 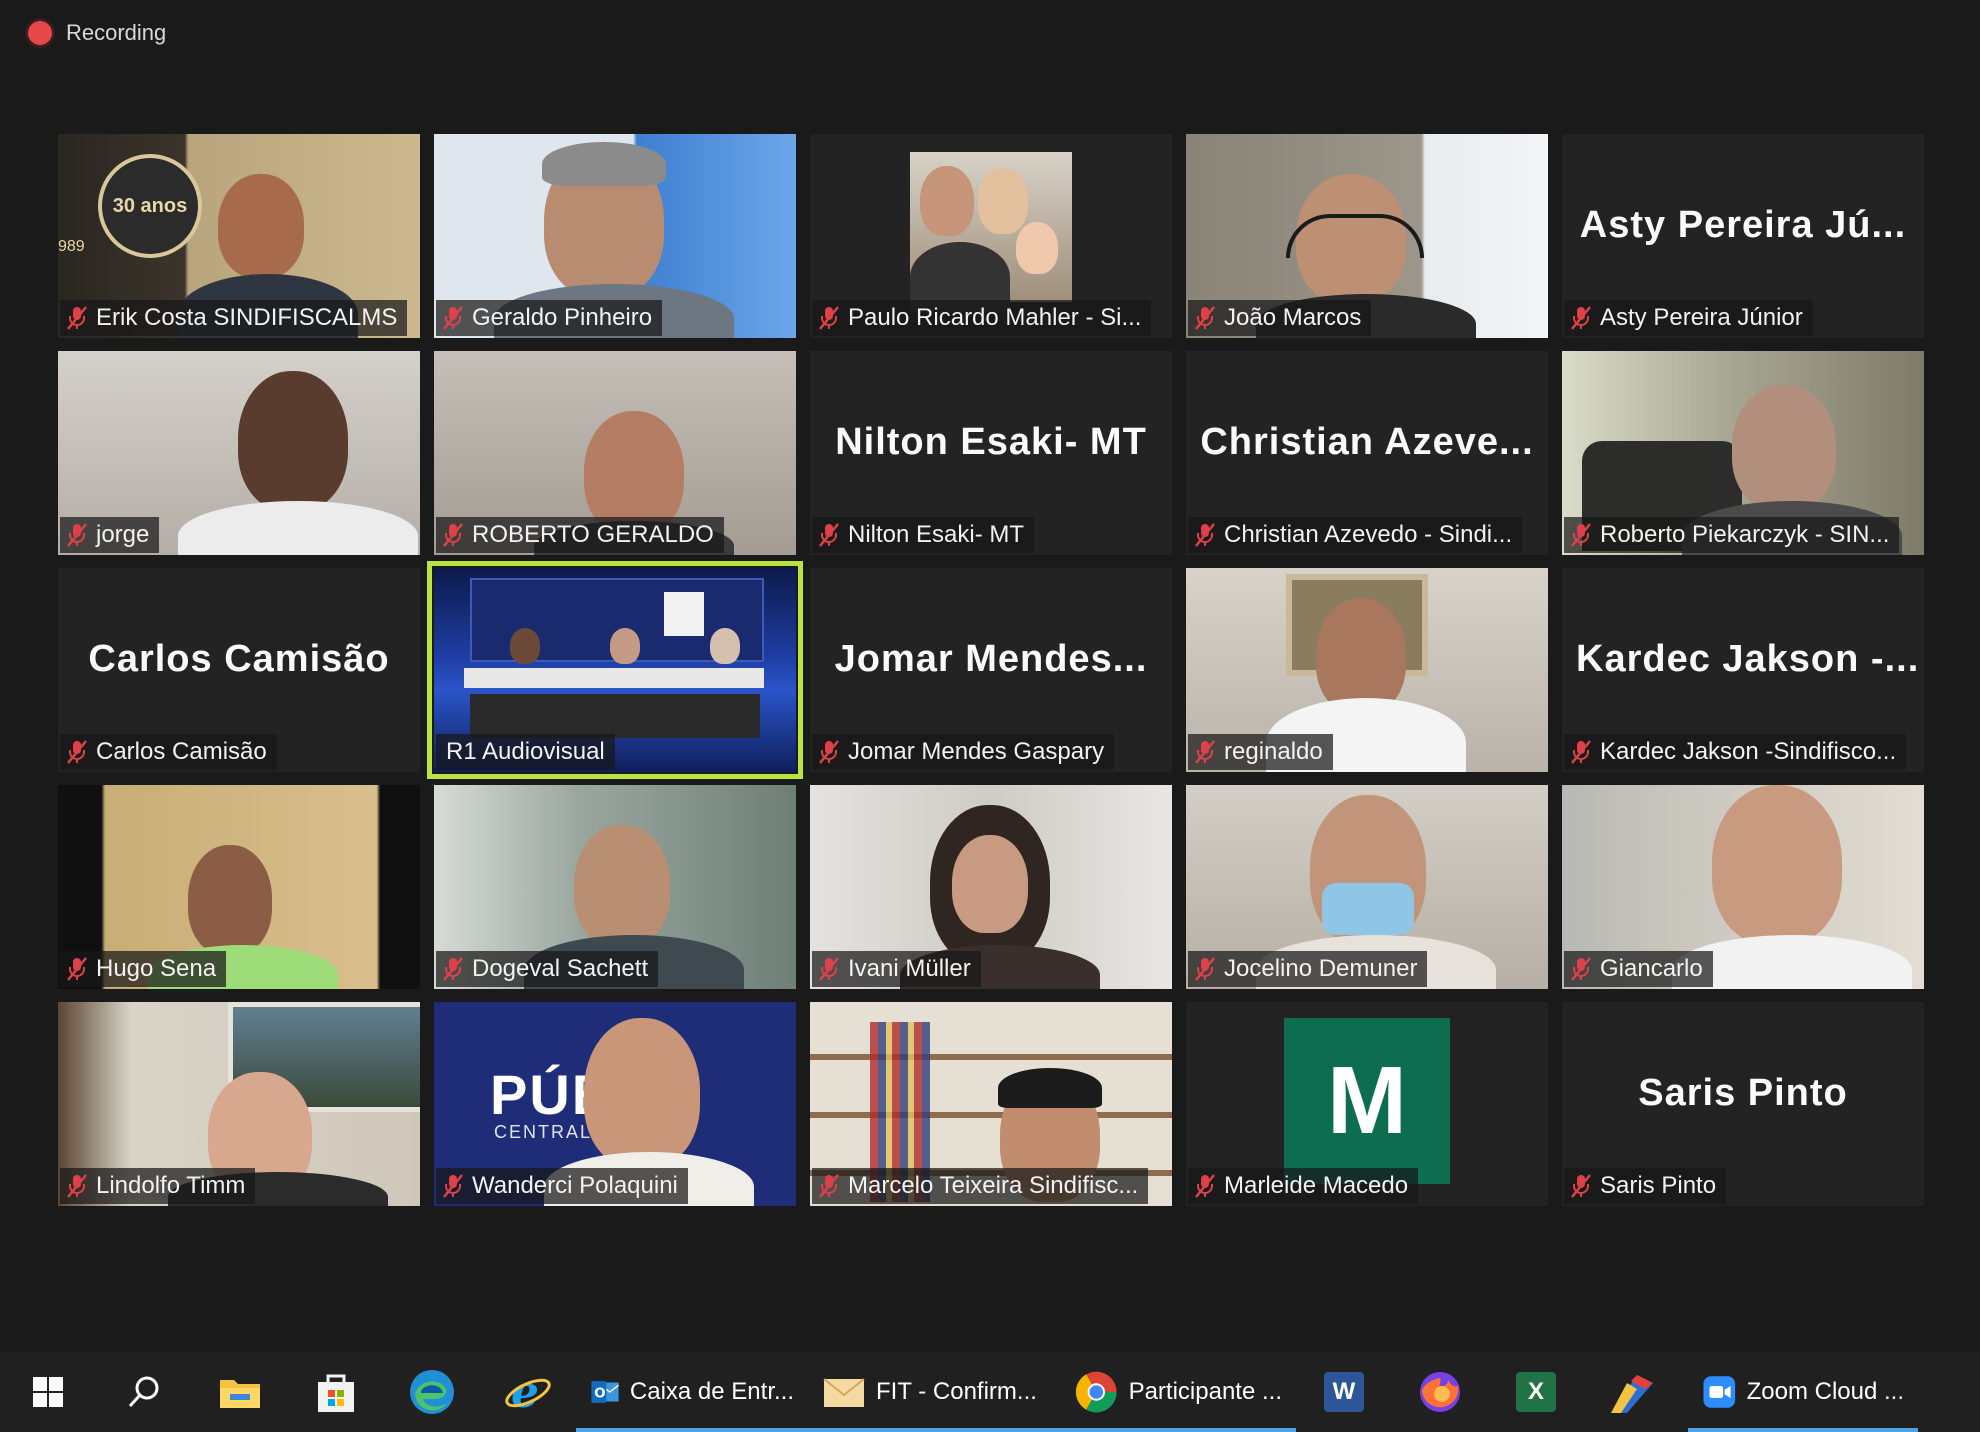 What do you see at coordinates (991, 232) in the screenshot?
I see `profile-photo` at bounding box center [991, 232].